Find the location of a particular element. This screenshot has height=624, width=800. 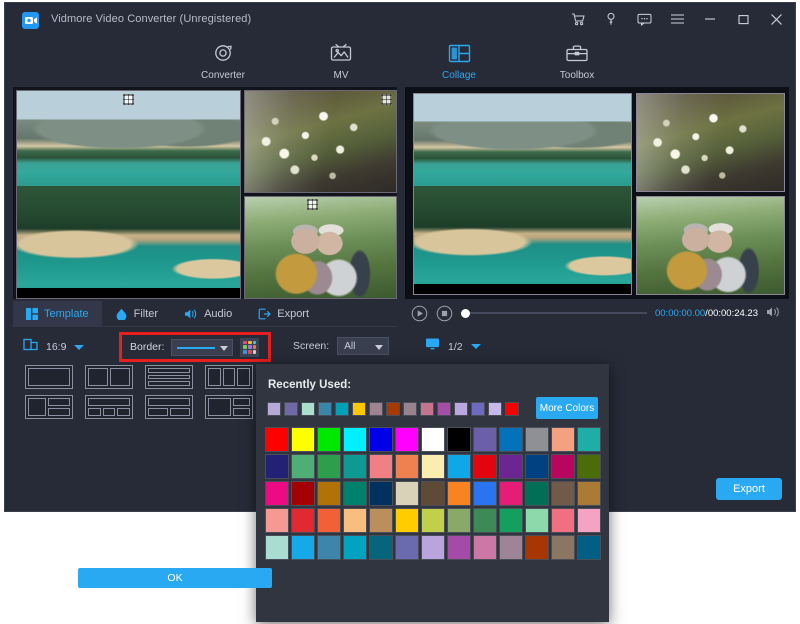

nav-tab-collage: Collage is located at coordinates (459, 60).